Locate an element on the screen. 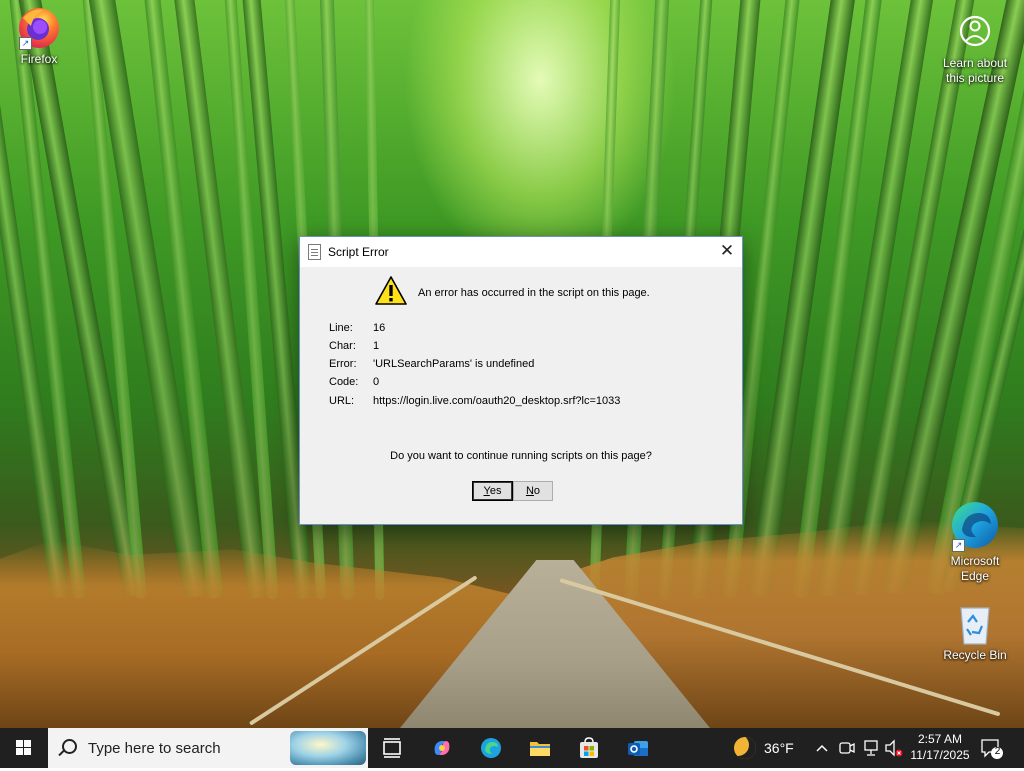  tray-network is located at coordinates (871, 748).